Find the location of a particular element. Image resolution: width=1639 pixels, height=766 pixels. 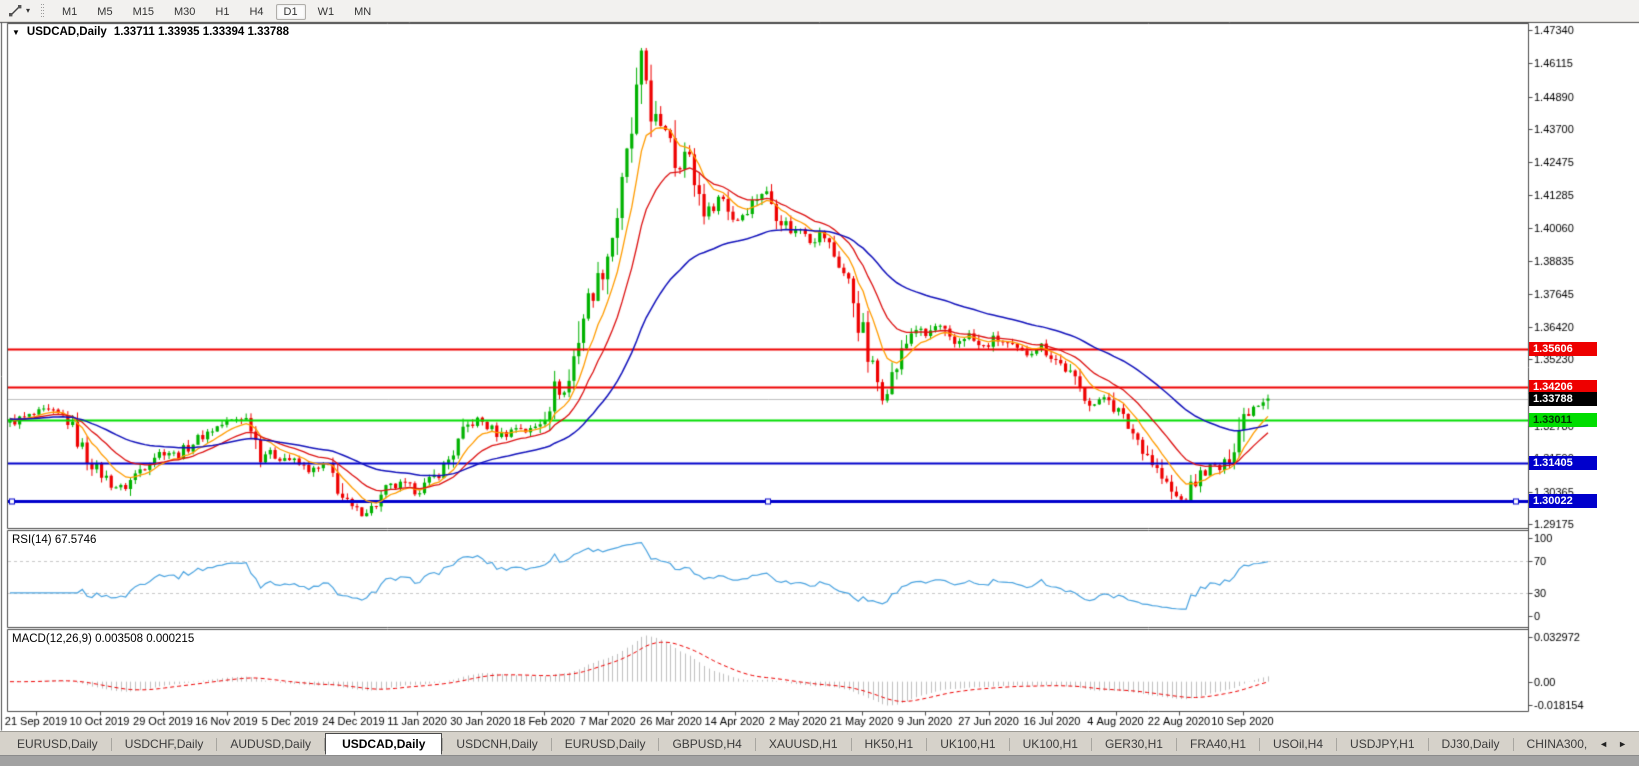

price-badge-1.31405: 1.31405 is located at coordinates (1563, 463).